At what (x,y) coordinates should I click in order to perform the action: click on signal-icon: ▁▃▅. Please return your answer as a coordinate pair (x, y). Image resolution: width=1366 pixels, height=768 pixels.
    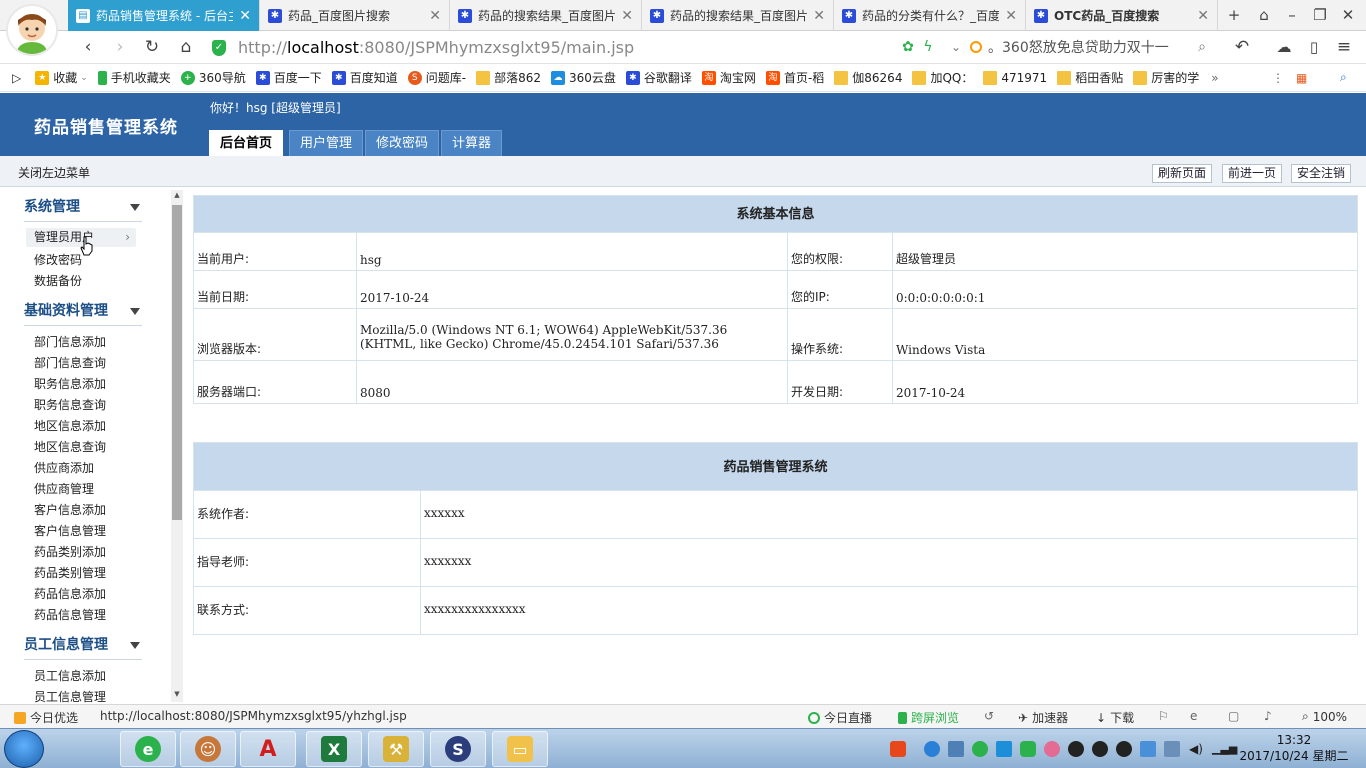
    Looking at the image, I should click on (1224, 749).